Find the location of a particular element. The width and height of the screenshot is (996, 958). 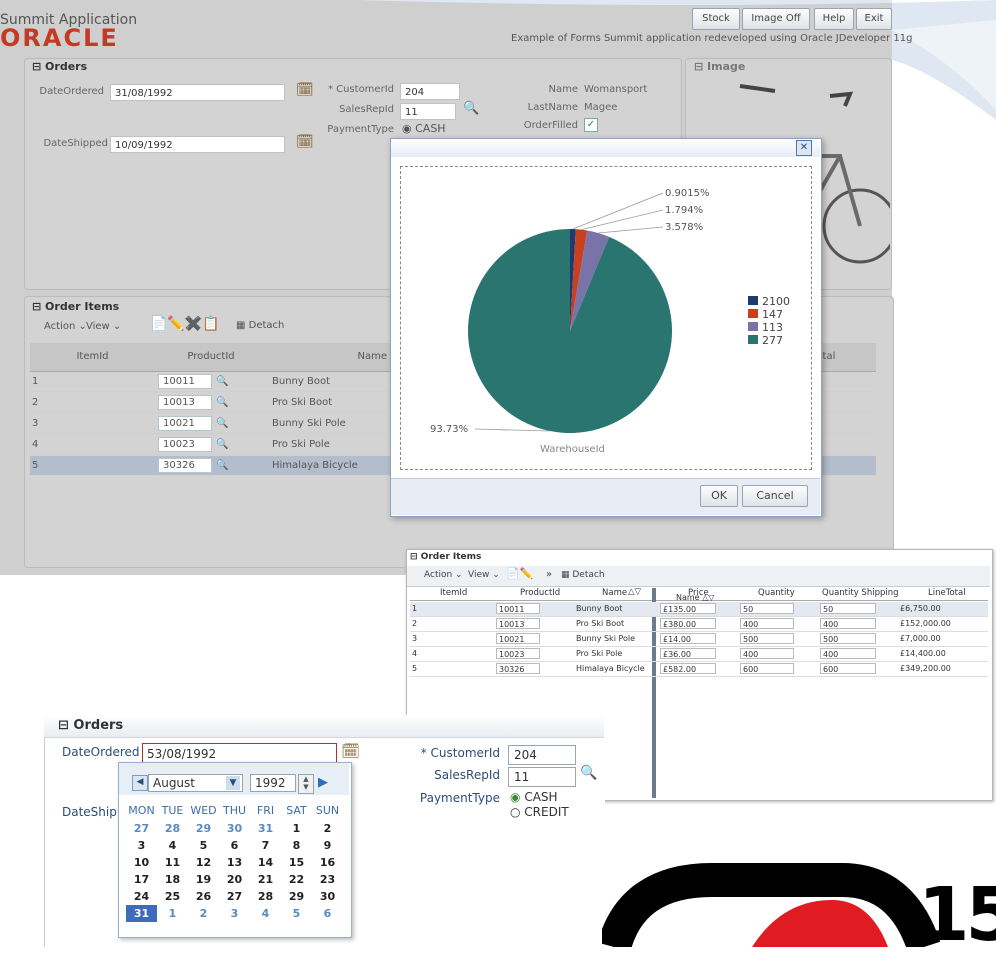

cell-price: £36.00 is located at coordinates (688, 653).